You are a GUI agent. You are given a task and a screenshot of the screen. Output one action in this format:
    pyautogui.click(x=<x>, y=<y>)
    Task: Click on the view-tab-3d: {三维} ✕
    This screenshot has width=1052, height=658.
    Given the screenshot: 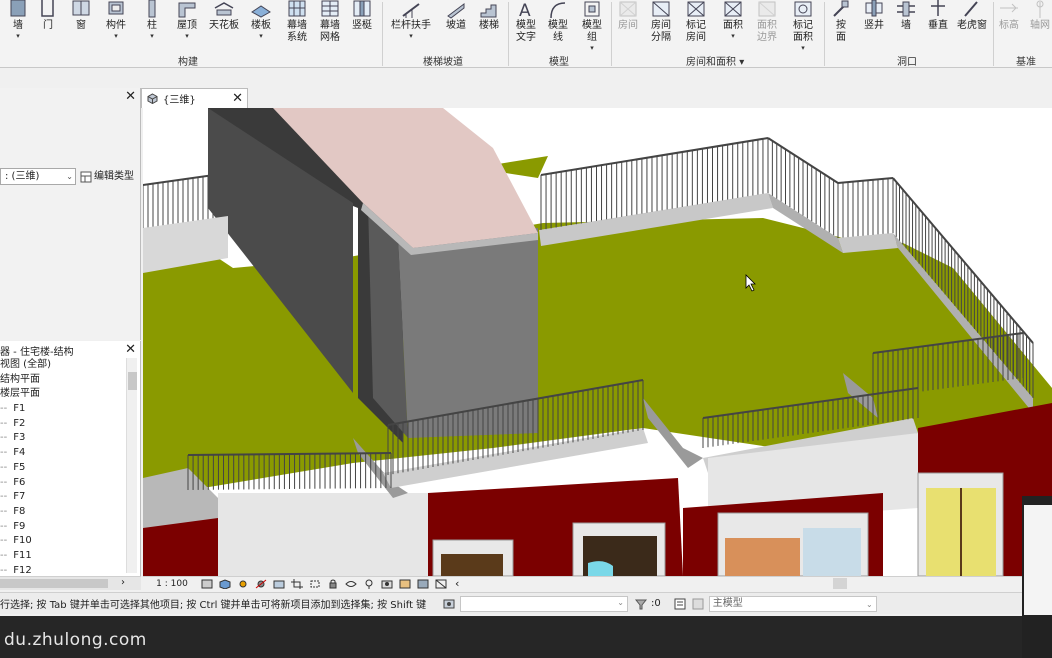 What is the action you would take?
    pyautogui.click(x=194, y=98)
    